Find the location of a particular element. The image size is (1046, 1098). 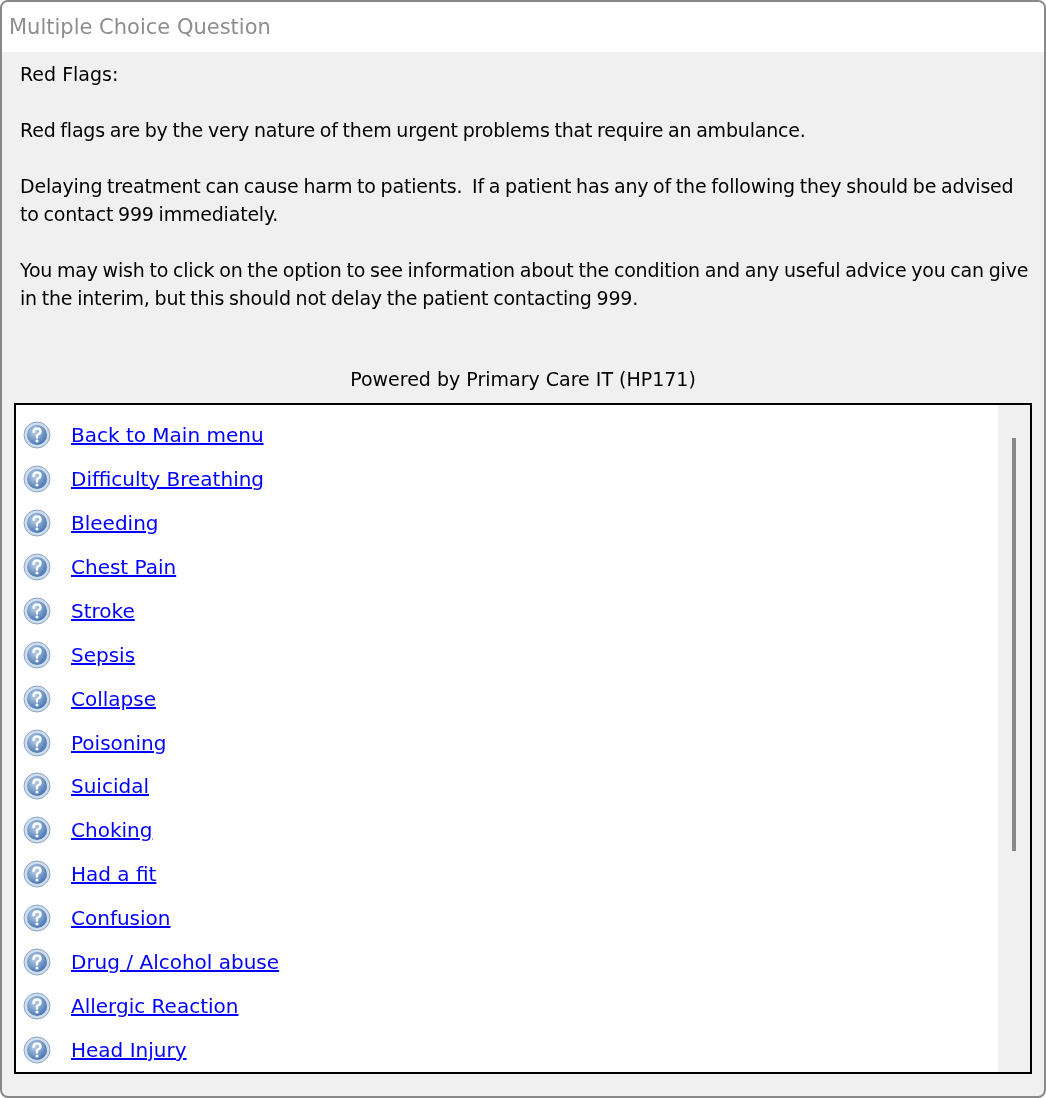

option-link: Suicidal is located at coordinates (110, 786).